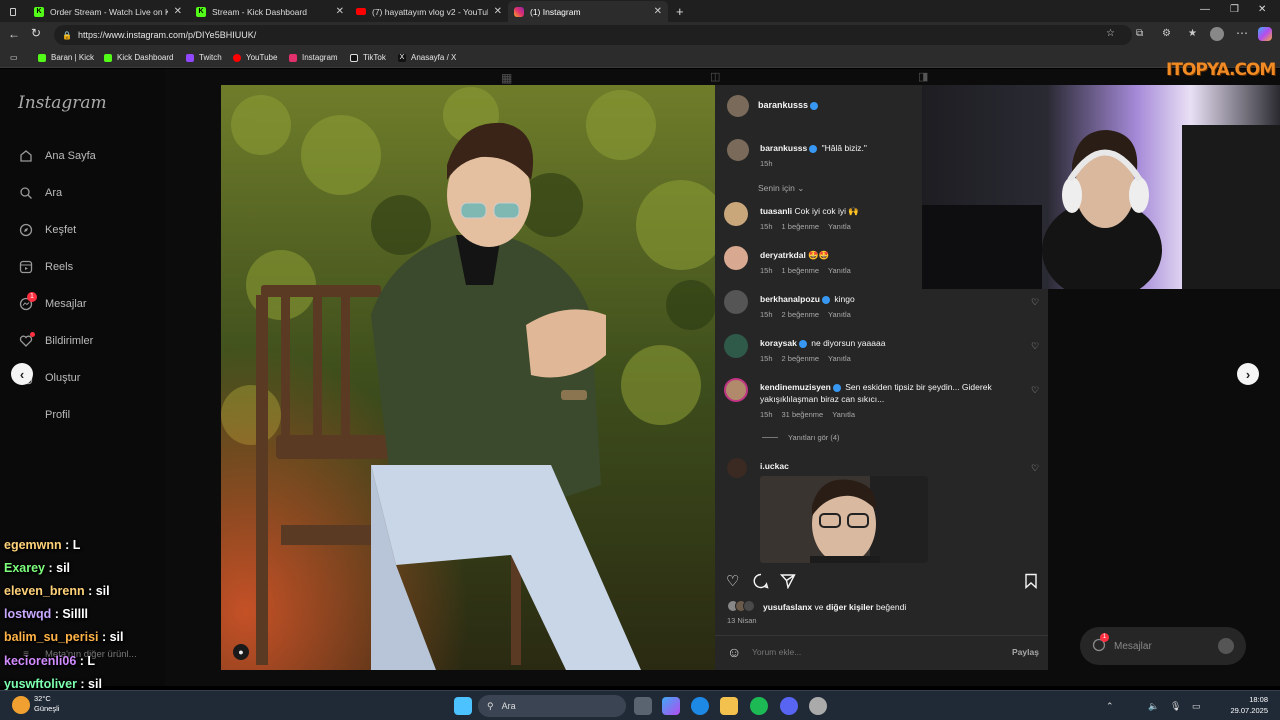 The width and height of the screenshot is (1280, 720). What do you see at coordinates (1110, 33) in the screenshot?
I see `favorite-star-icon: ☆` at bounding box center [1110, 33].